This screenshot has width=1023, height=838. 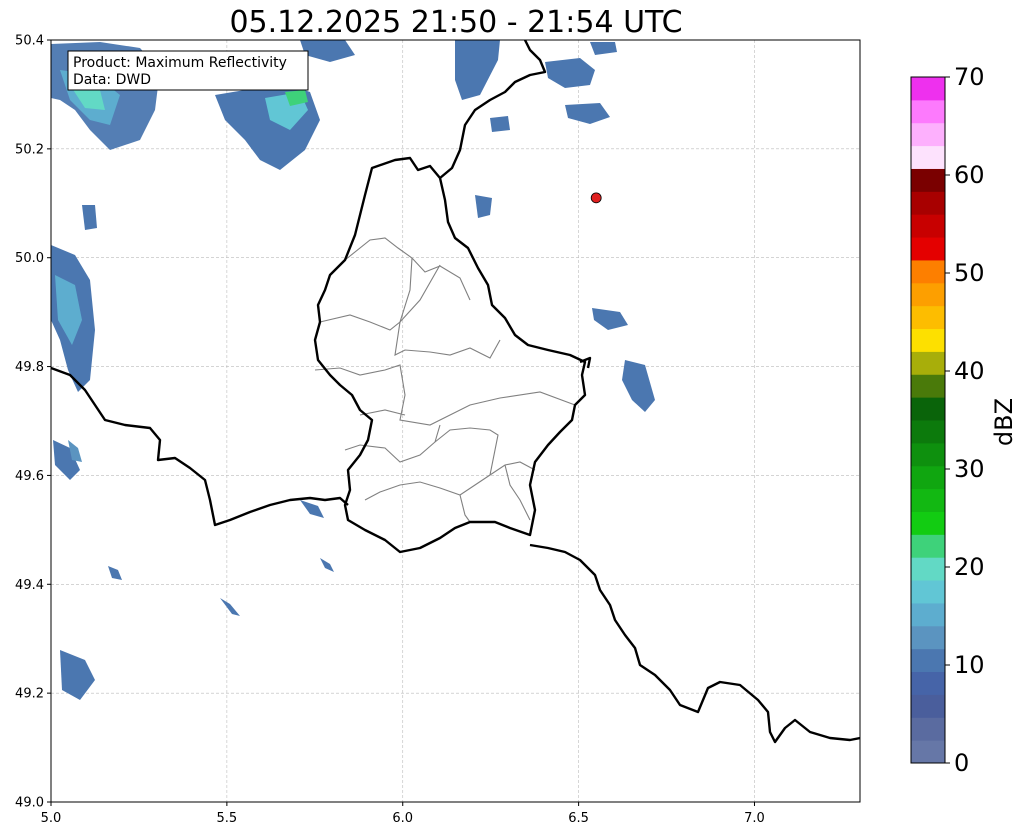 I want to click on location-marker, so click(x=596, y=198).